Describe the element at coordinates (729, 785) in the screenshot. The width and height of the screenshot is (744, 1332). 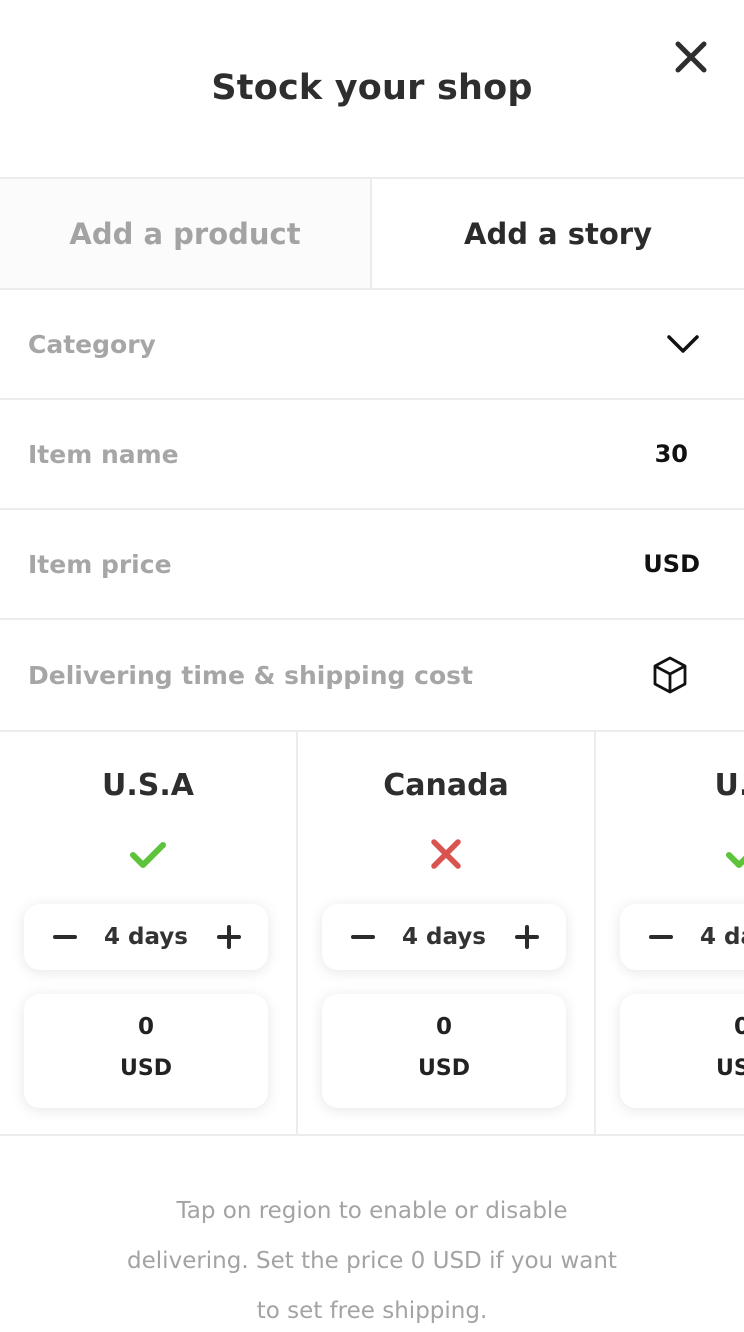
I see `region-name: U.K` at that location.